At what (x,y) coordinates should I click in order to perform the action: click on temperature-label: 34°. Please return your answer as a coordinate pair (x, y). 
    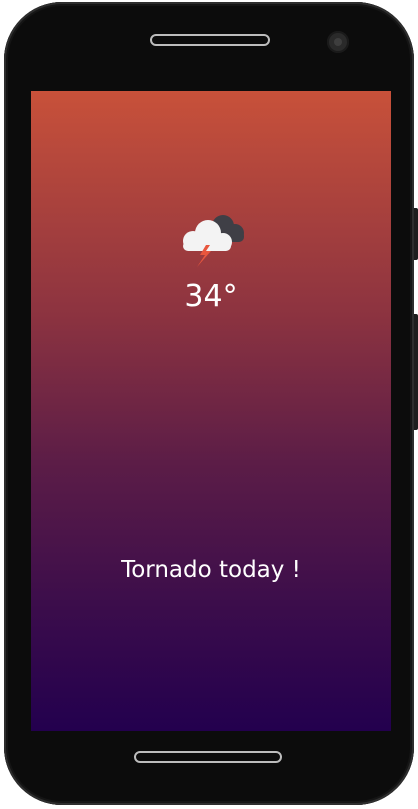
    Looking at the image, I should click on (211, 296).